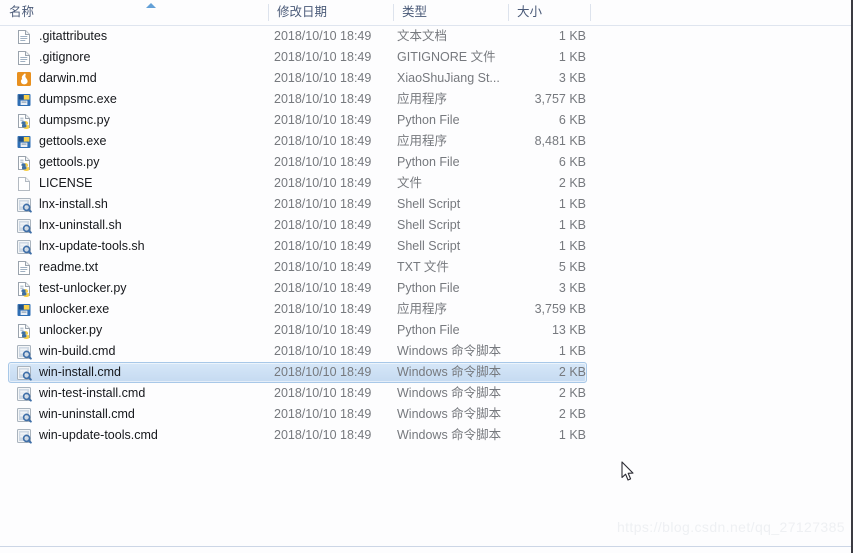 Image resolution: width=853 pixels, height=553 pixels. Describe the element at coordinates (297, 36) in the screenshot. I see `file-row: .gitattributes 2018/10/10 18:49 文本文档 1 KB` at that location.